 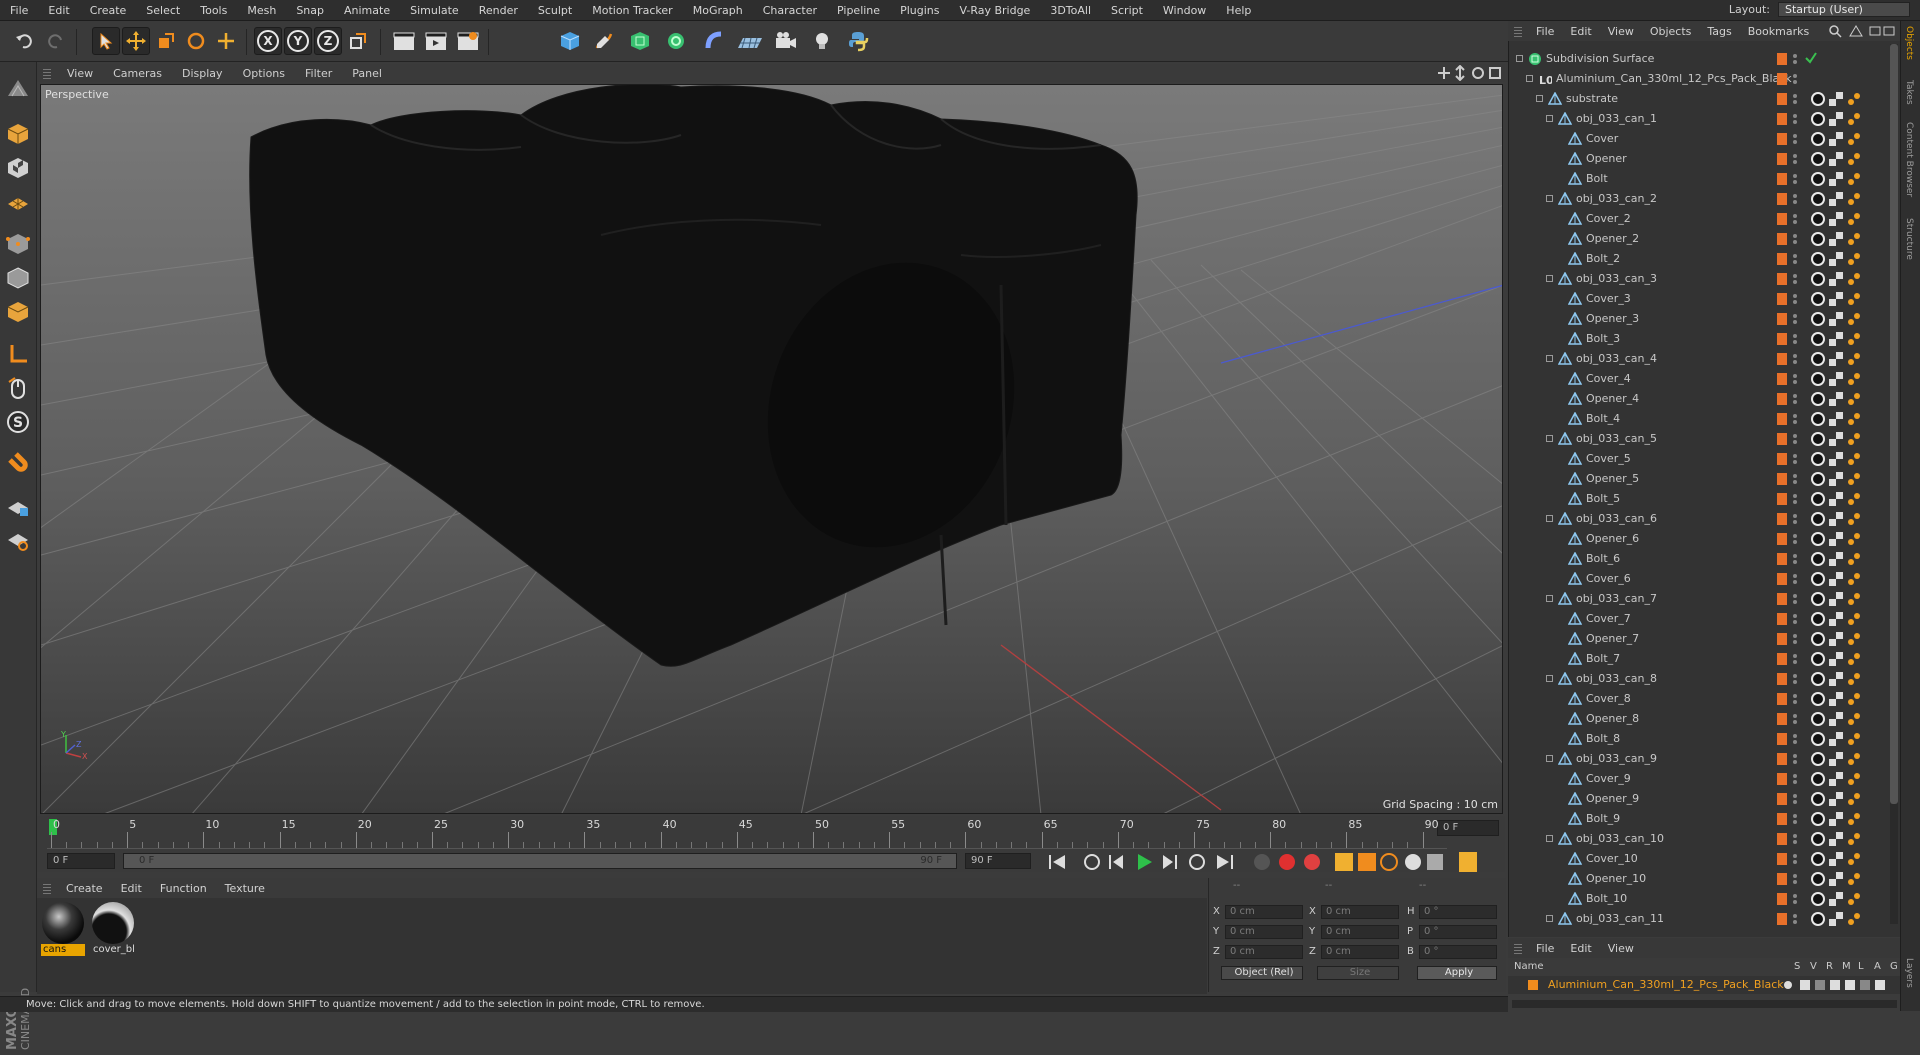 What do you see at coordinates (1894, 966) in the screenshot?
I see `layer-column-header: G` at bounding box center [1894, 966].